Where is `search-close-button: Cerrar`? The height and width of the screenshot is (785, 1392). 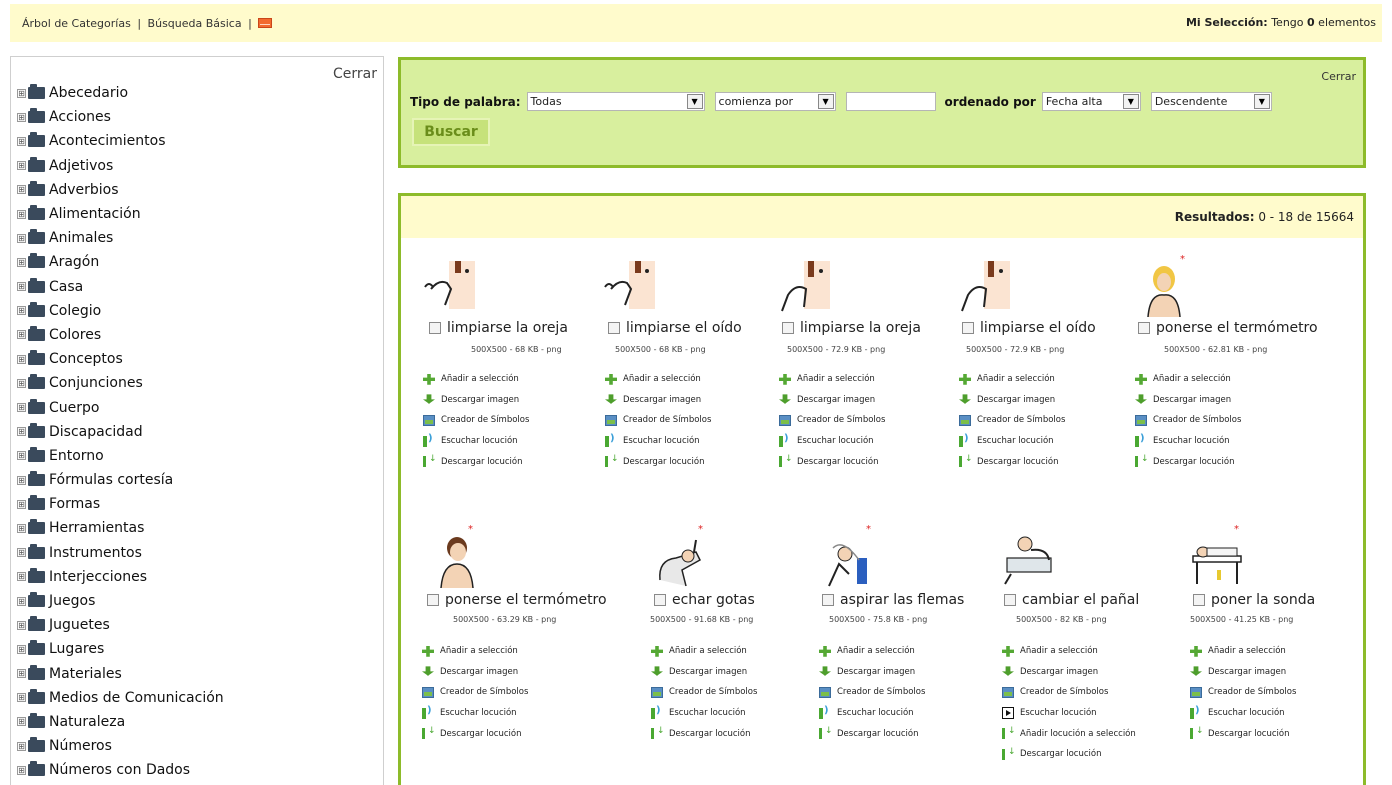
search-close-button: Cerrar is located at coordinates (1338, 76).